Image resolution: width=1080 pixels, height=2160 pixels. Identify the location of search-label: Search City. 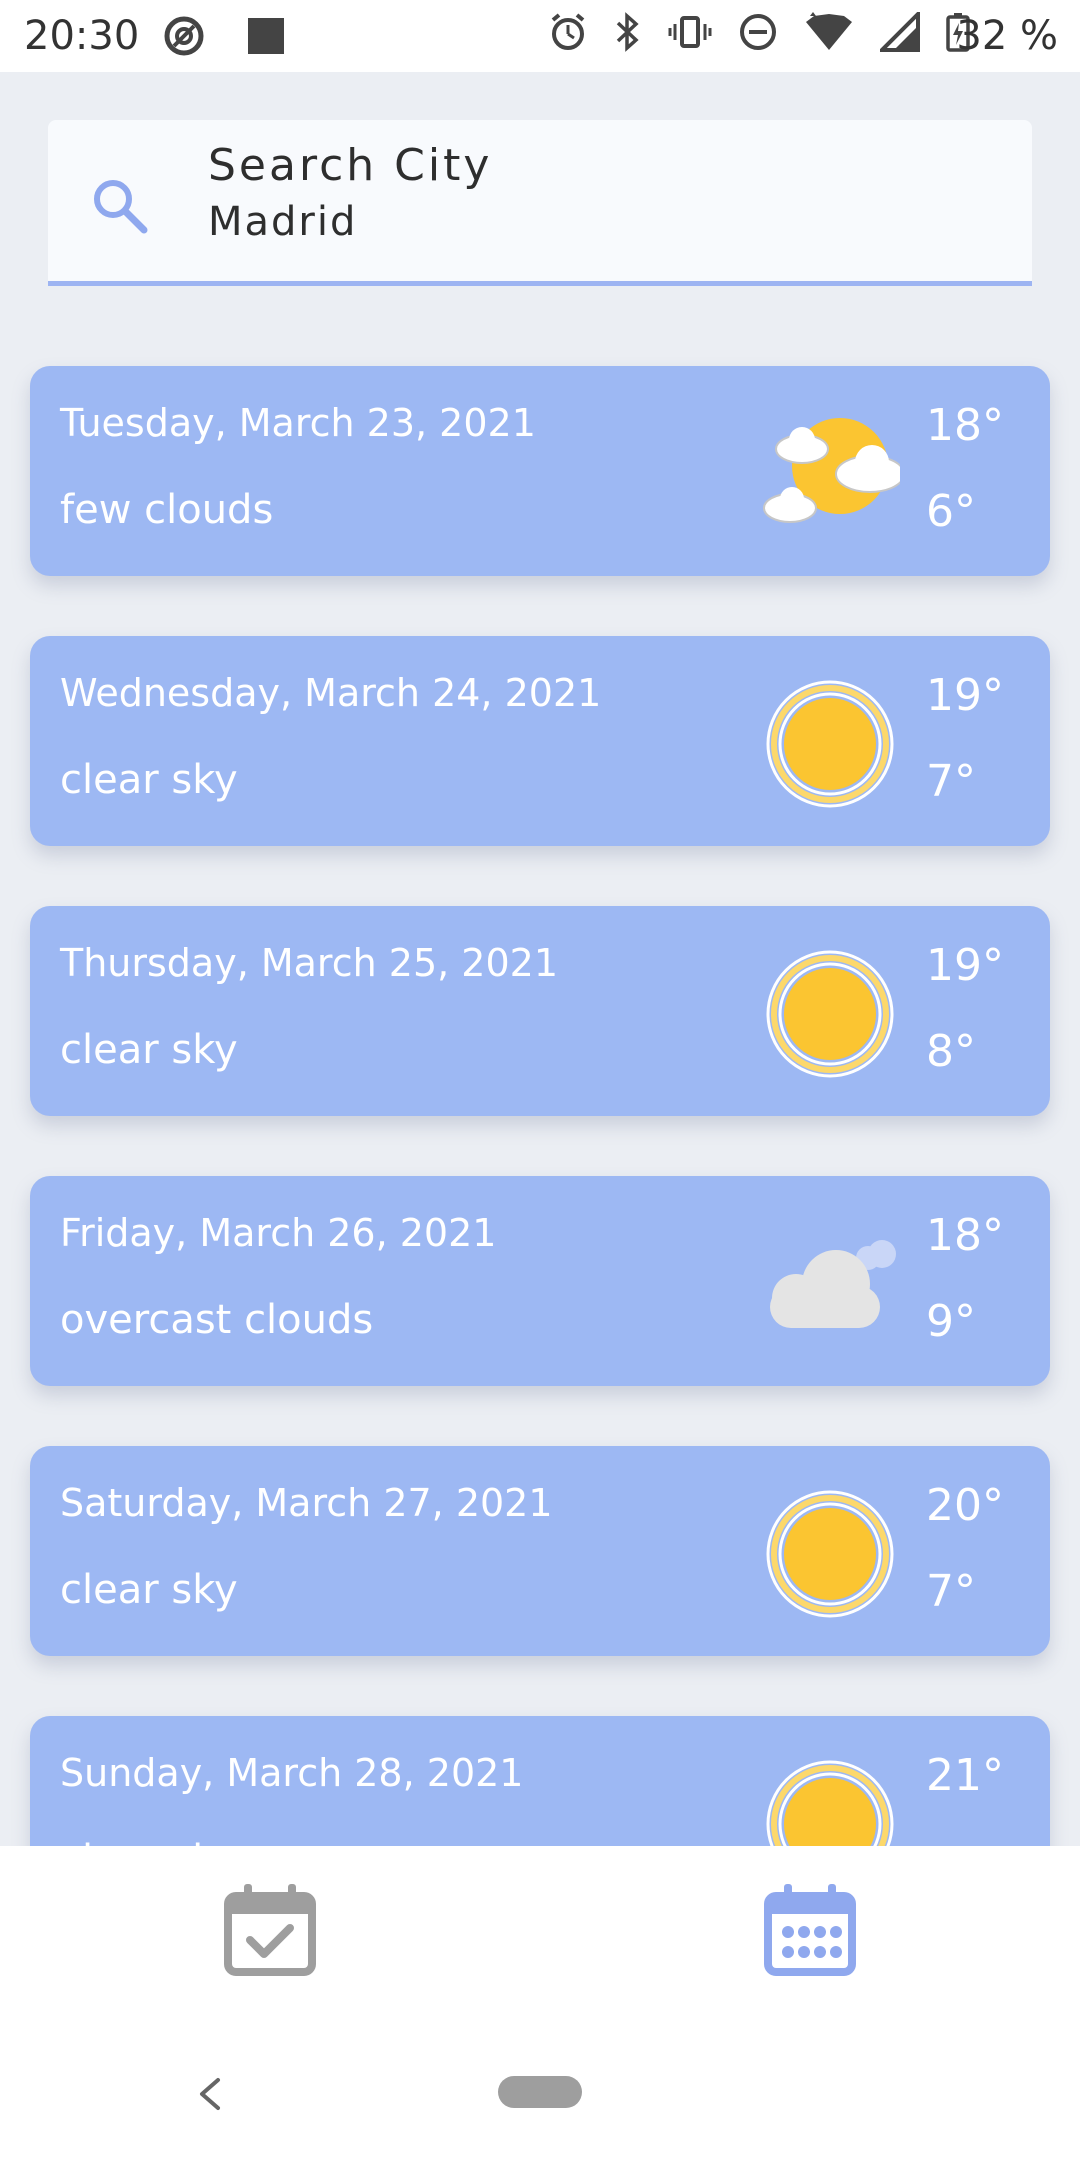
(350, 165).